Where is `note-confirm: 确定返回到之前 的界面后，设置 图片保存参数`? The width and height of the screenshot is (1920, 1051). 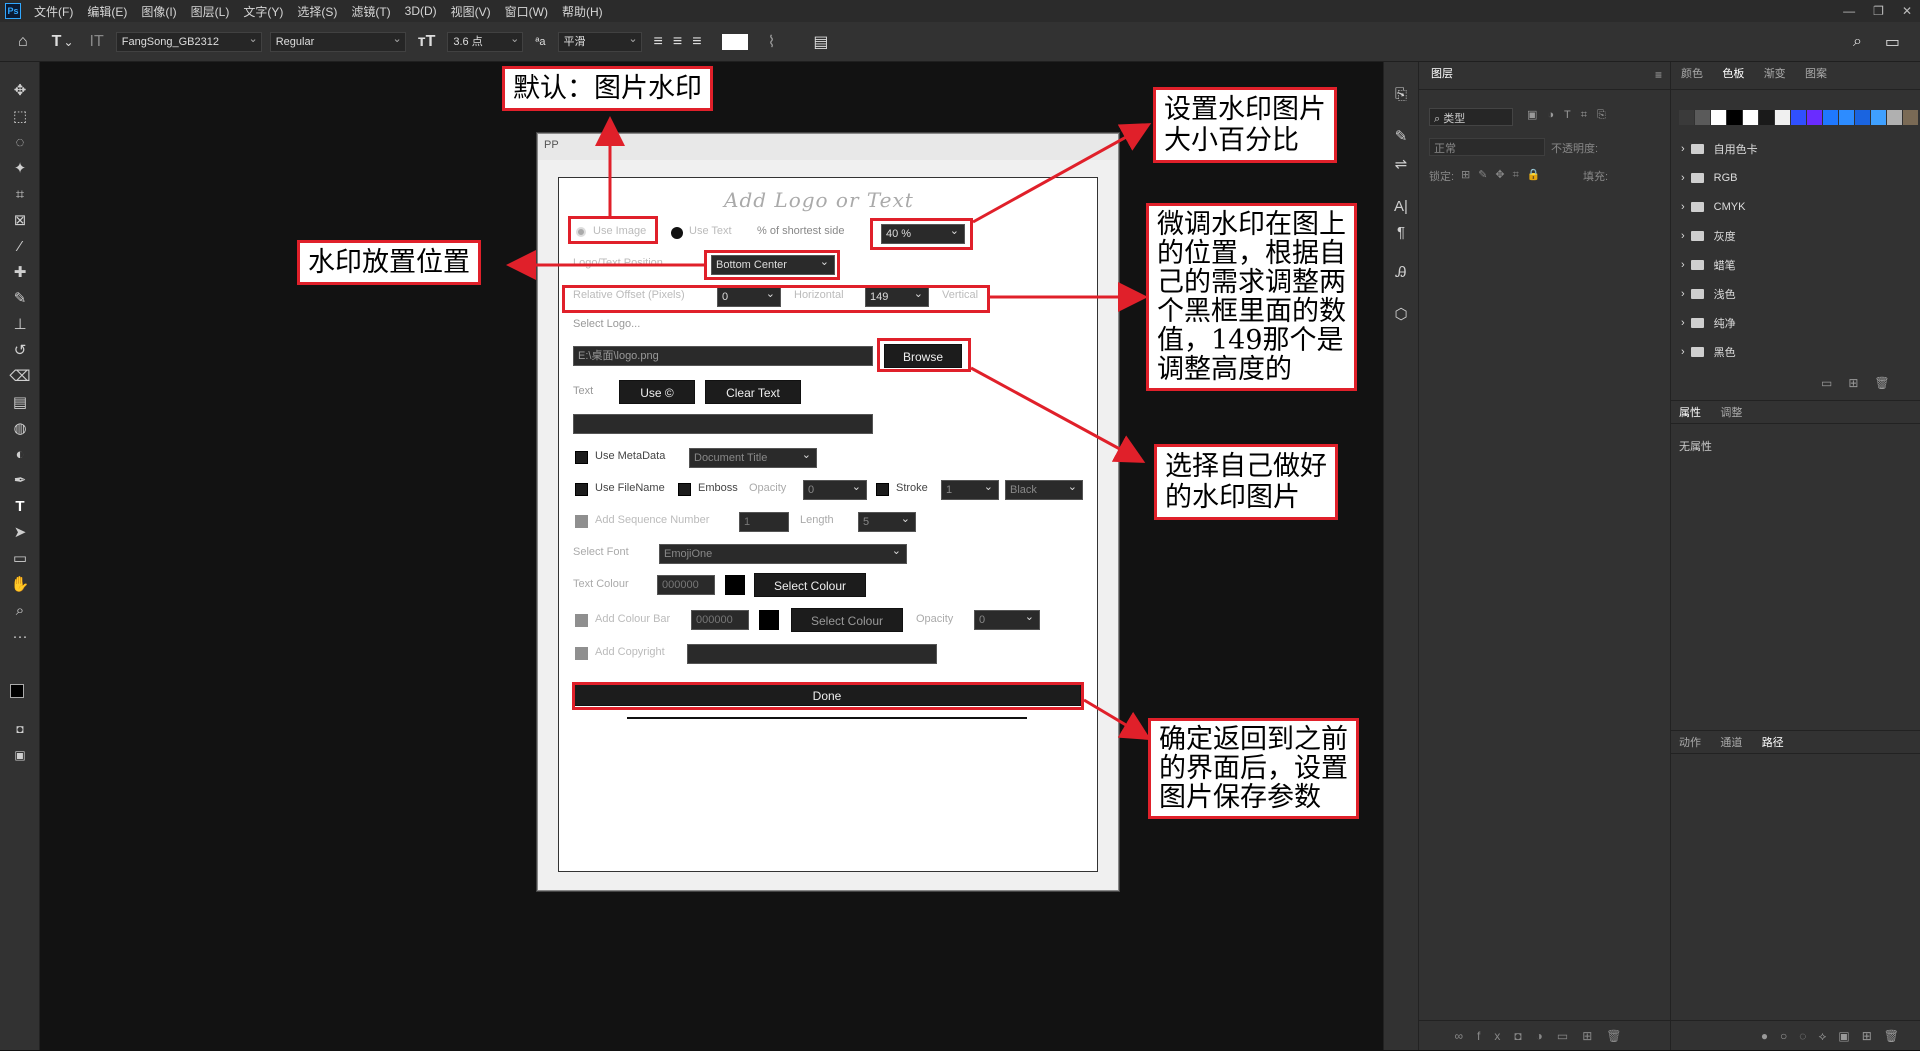
note-confirm: 确定返回到之前 的界面后，设置 图片保存参数 is located at coordinates (1253, 768).